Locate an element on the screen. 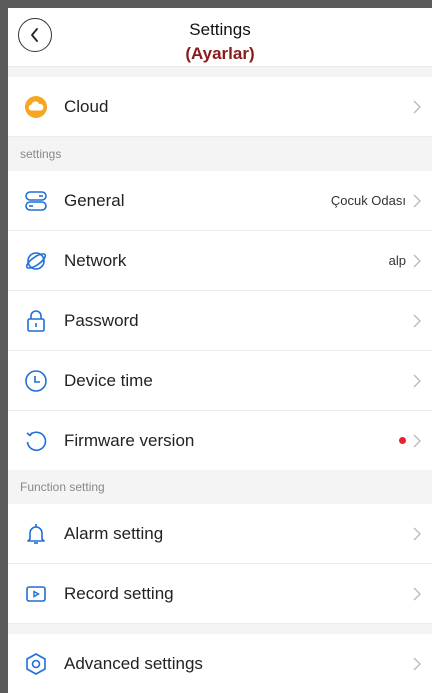 This screenshot has width=432, height=693. network-label: Network is located at coordinates (95, 260).